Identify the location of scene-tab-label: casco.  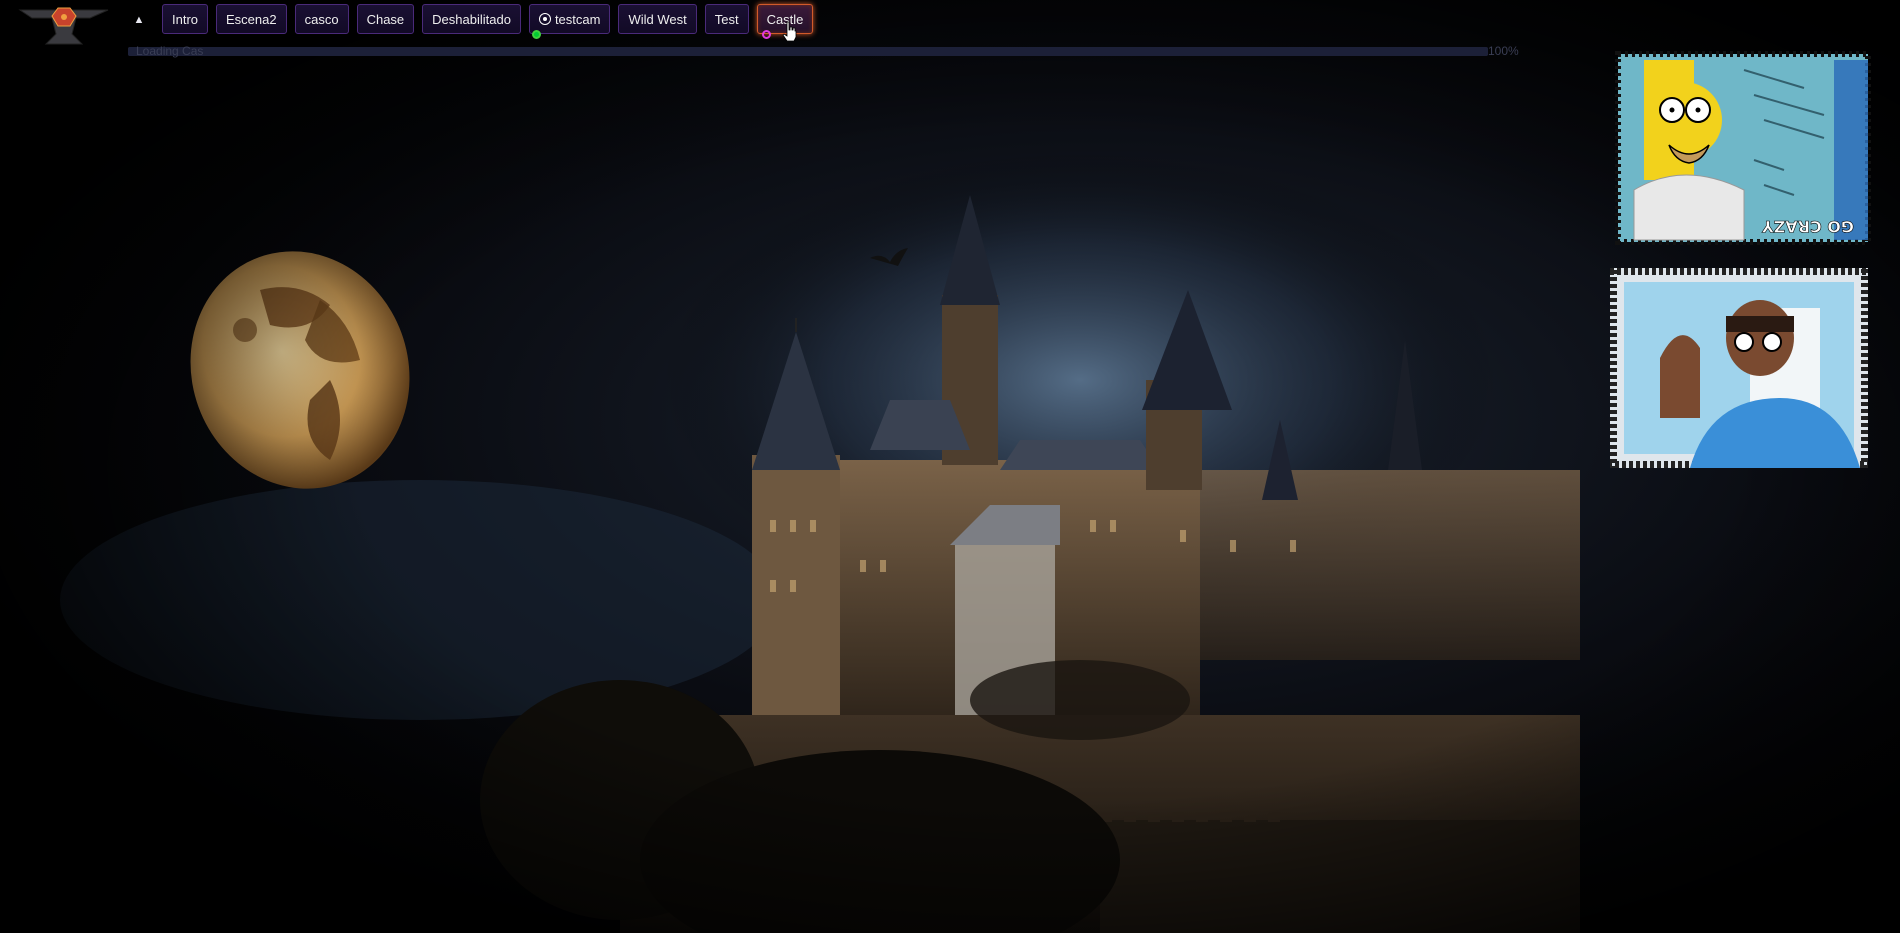
(321, 19).